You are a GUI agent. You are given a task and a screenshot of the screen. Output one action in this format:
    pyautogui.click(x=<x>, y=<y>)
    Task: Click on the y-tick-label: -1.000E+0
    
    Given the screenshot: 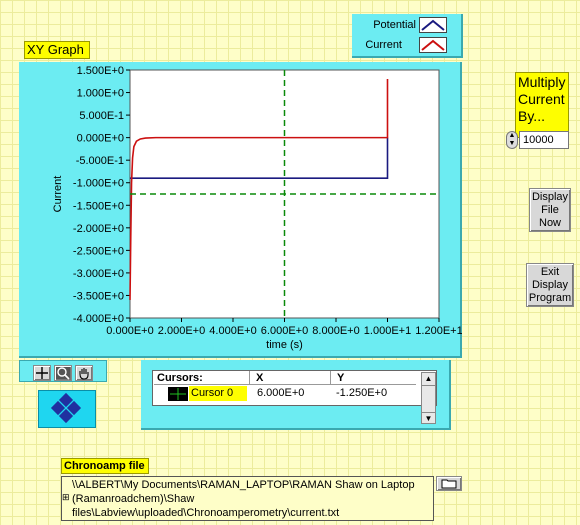 What is the action you would take?
    pyautogui.click(x=98, y=184)
    